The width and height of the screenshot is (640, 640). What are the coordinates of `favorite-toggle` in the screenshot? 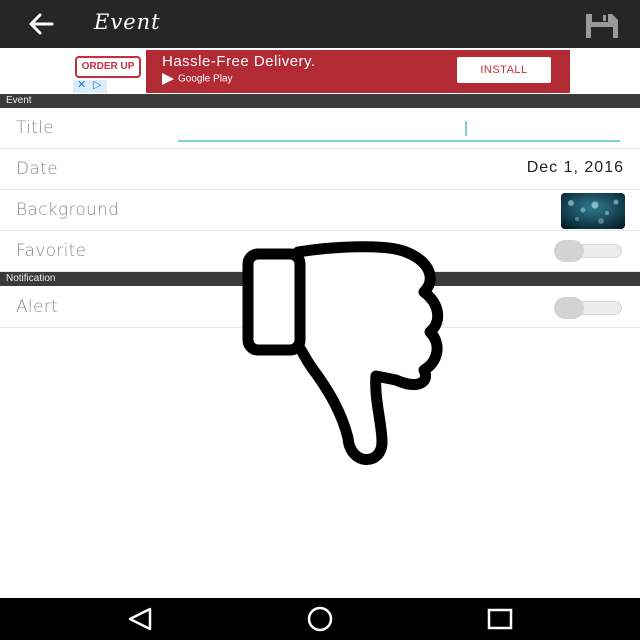 It's located at (589, 251).